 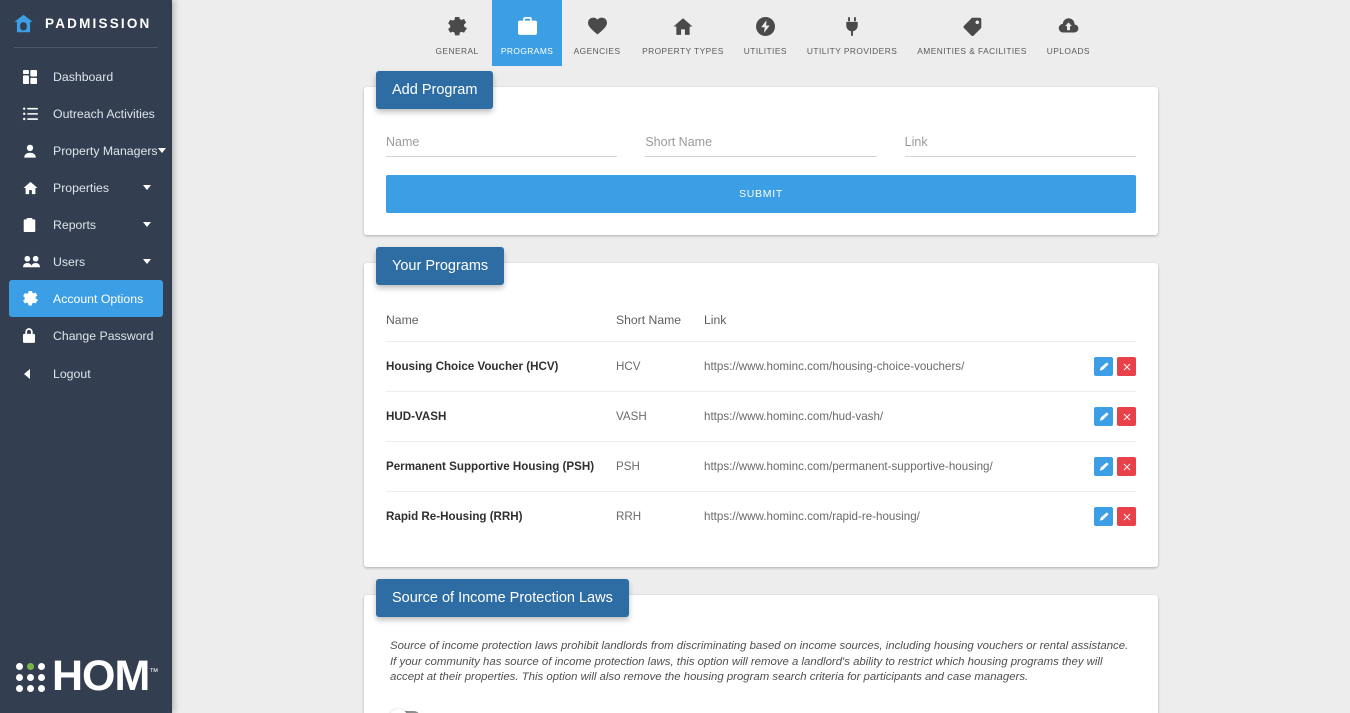 I want to click on cell-short-name: RRH, so click(x=660, y=516).